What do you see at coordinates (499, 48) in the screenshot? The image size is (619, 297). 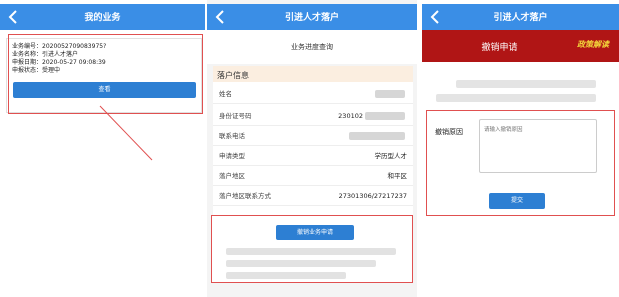 I see `banner-title: 撤销申请` at bounding box center [499, 48].